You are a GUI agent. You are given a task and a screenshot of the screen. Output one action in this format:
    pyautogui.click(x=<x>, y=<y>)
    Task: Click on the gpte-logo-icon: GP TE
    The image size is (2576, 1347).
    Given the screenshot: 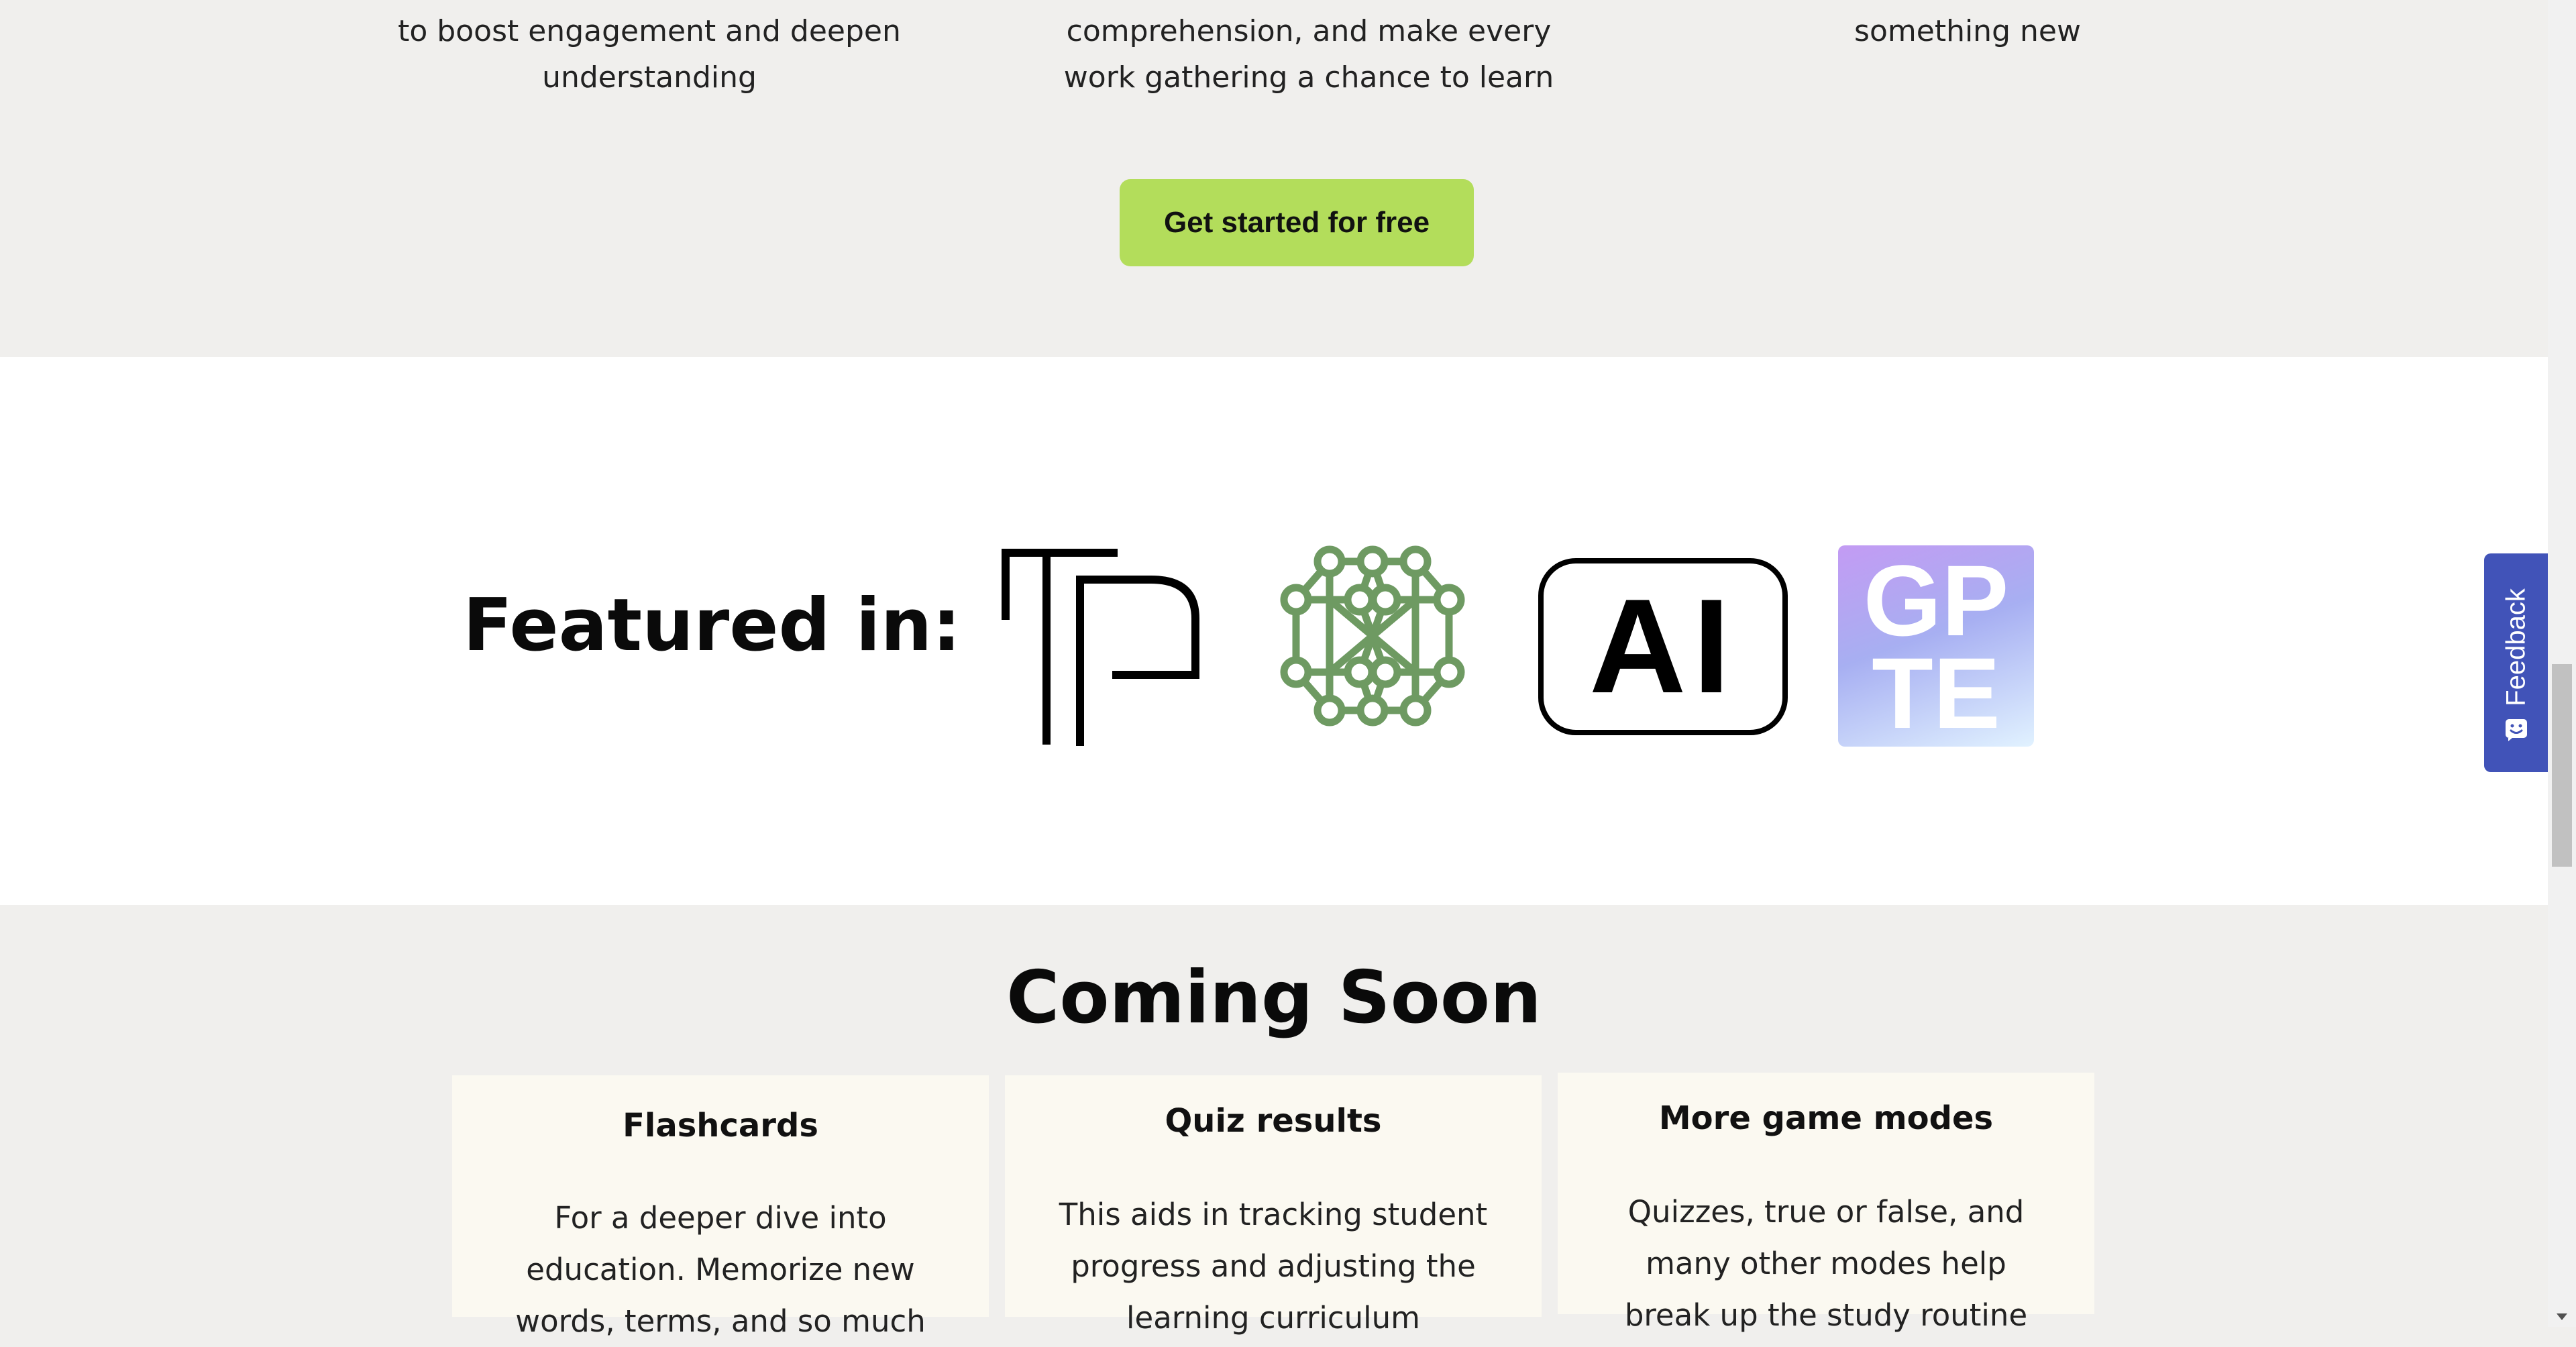 What is the action you would take?
    pyautogui.click(x=1936, y=646)
    